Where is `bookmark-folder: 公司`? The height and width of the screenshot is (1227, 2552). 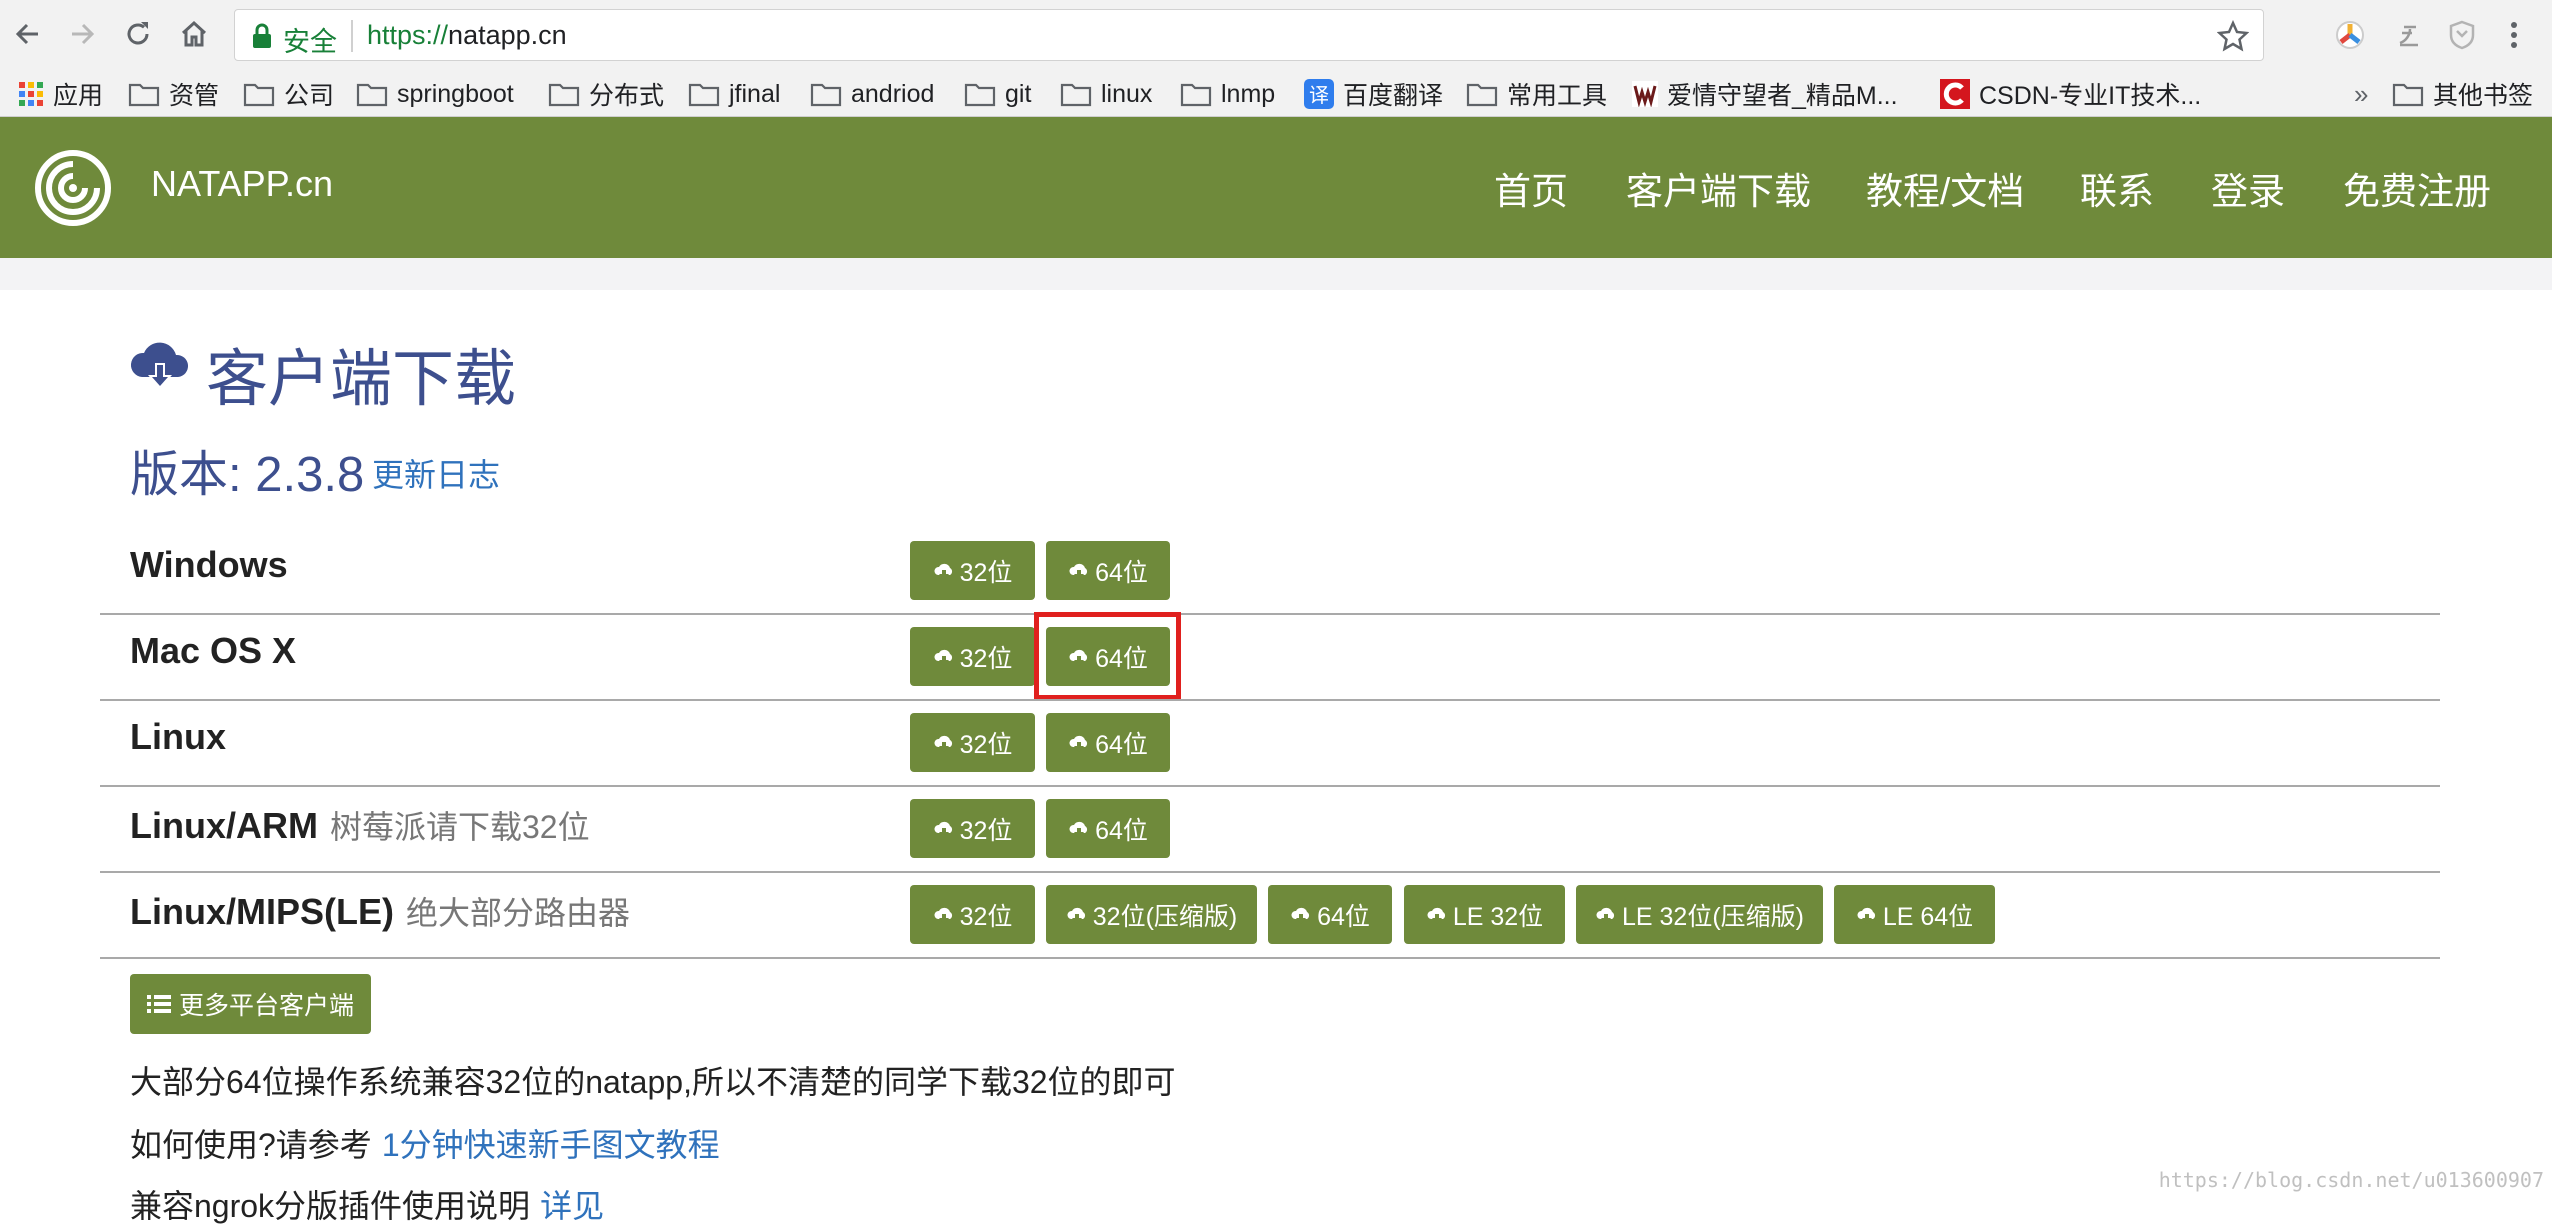 bookmark-folder: 公司 is located at coordinates (288, 94).